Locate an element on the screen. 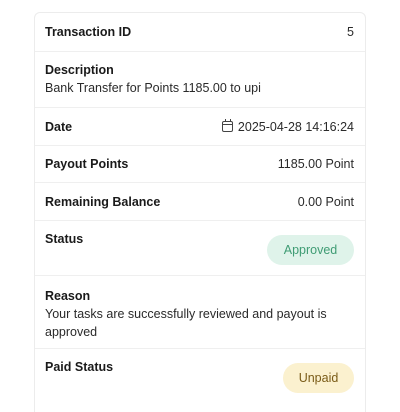 This screenshot has width=400, height=412. date-row: Date 2025-04-28 14:16:24 is located at coordinates (200, 127).